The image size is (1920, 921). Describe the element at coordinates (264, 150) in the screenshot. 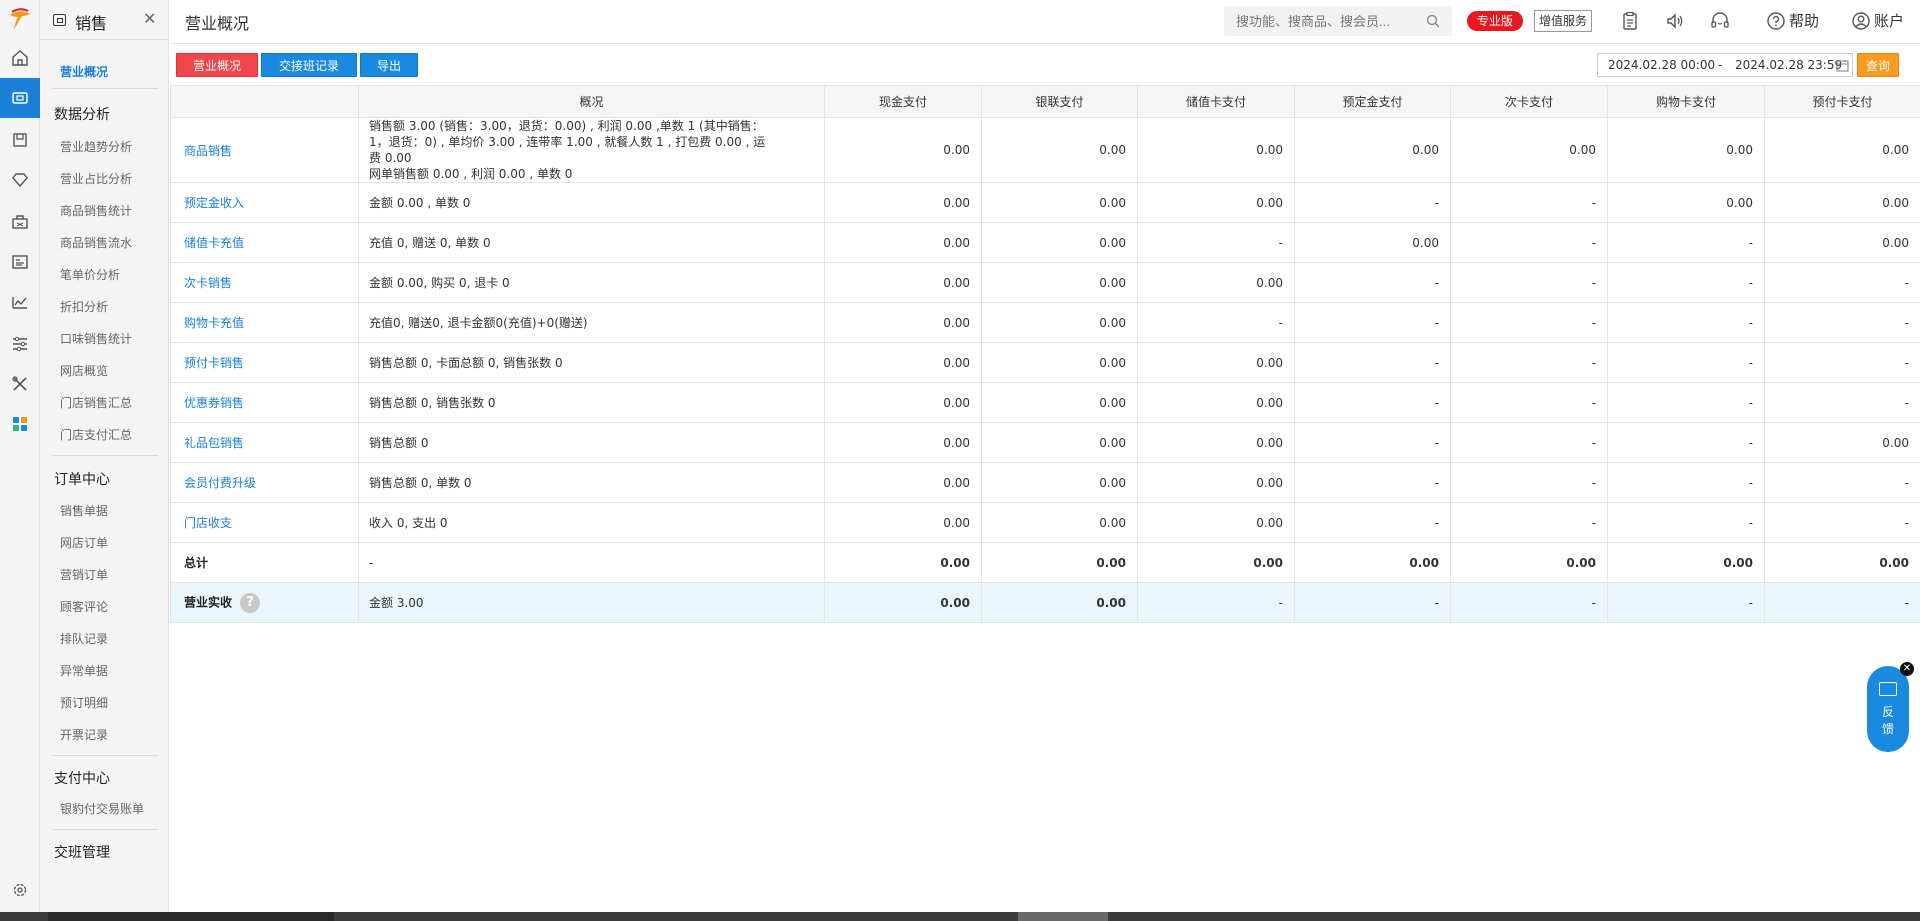

I see `row-label-link: 商品销售` at that location.